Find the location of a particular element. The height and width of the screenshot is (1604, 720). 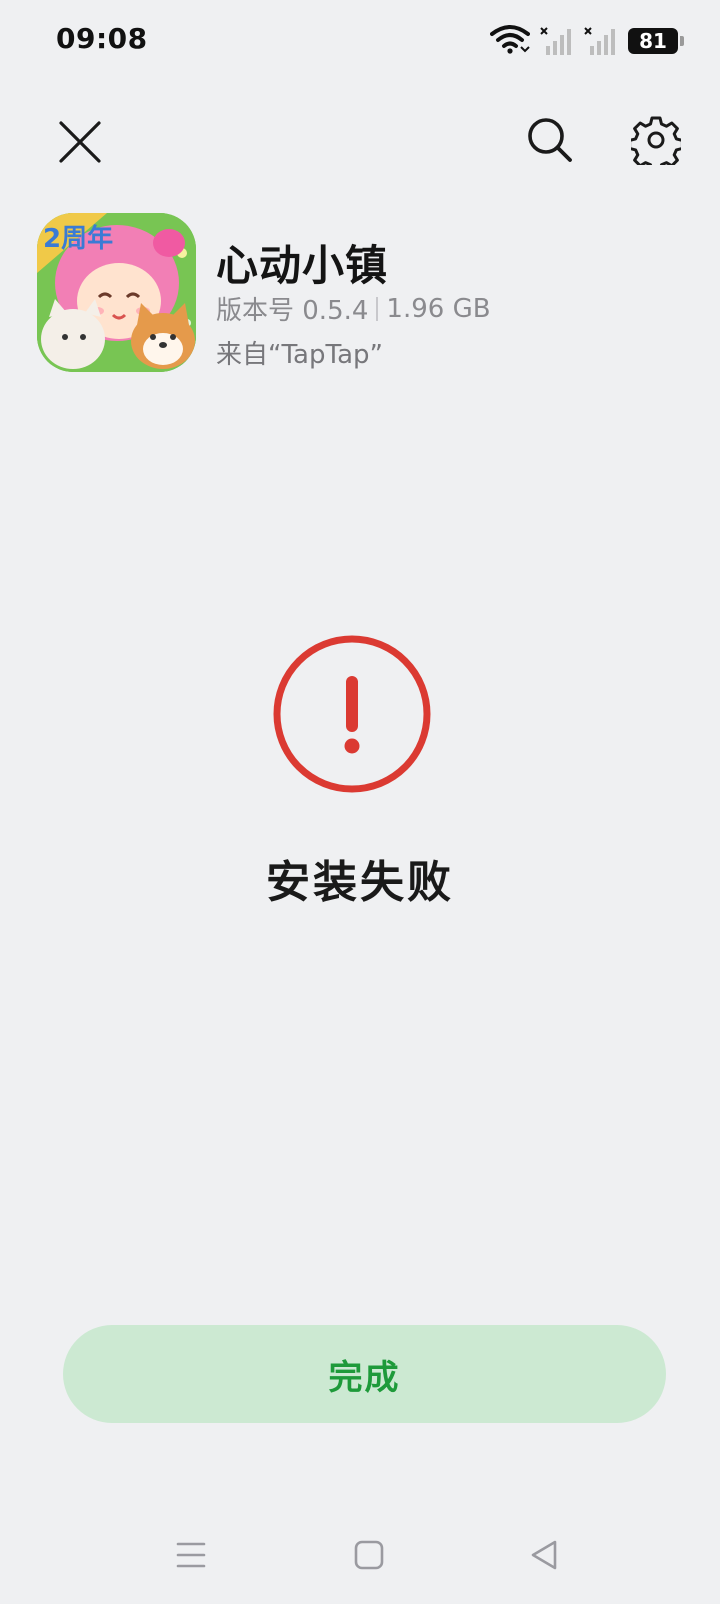

gear-icon is located at coordinates (656, 140).